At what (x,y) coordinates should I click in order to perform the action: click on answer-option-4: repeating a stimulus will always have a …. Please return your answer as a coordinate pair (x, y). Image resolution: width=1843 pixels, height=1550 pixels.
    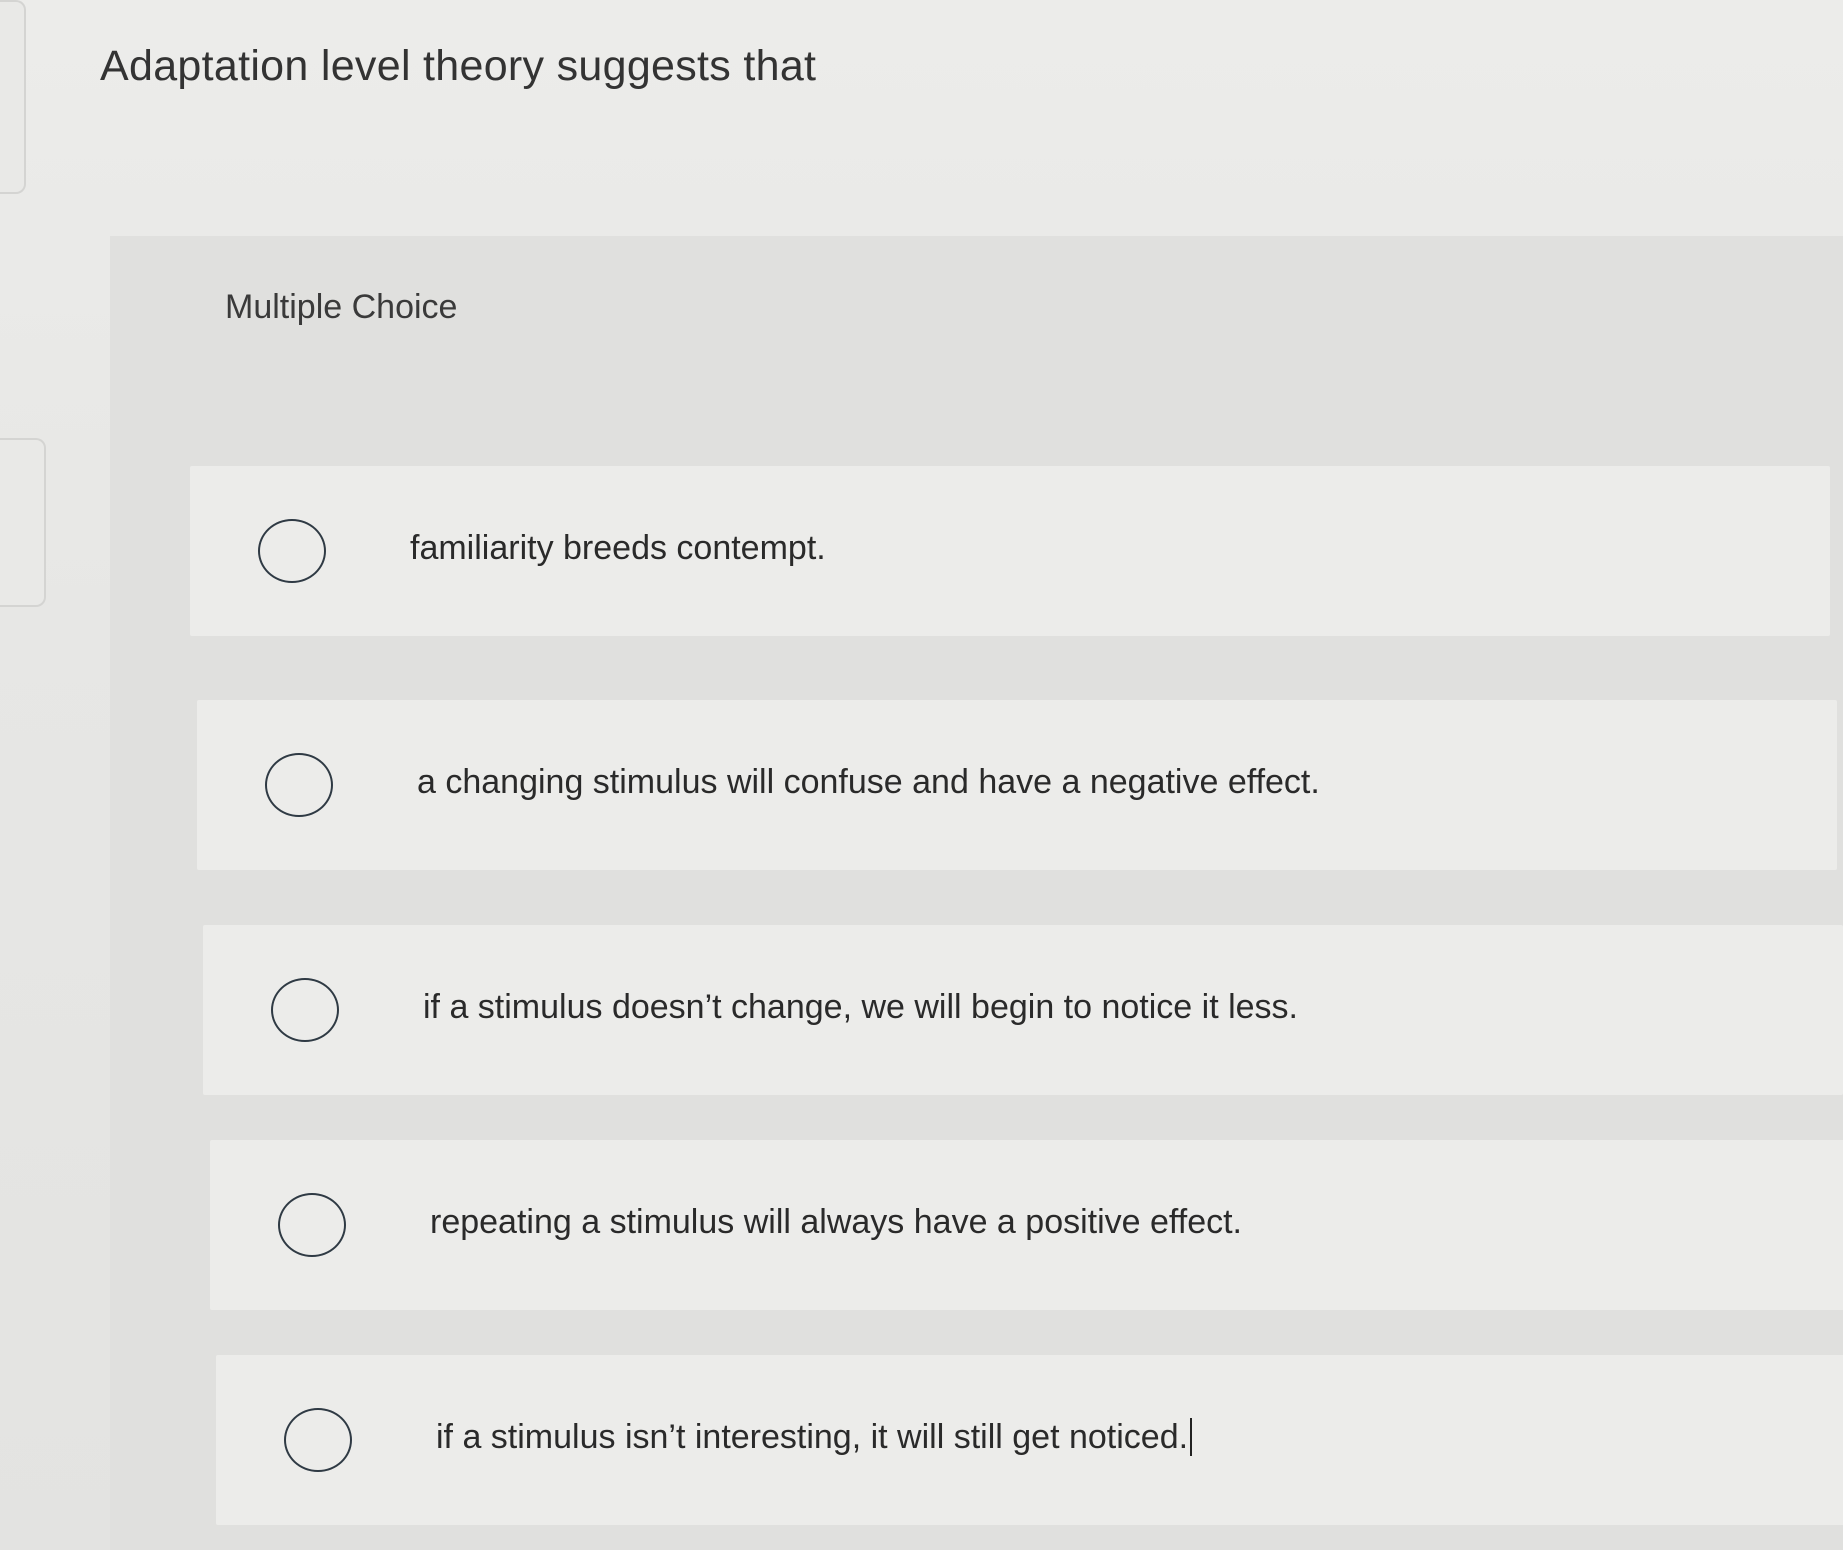
    Looking at the image, I should click on (1026, 1225).